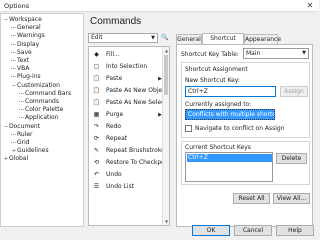  Describe the element at coordinates (229, 158) in the screenshot. I see `current-key-item: Ctrl+Z` at that location.